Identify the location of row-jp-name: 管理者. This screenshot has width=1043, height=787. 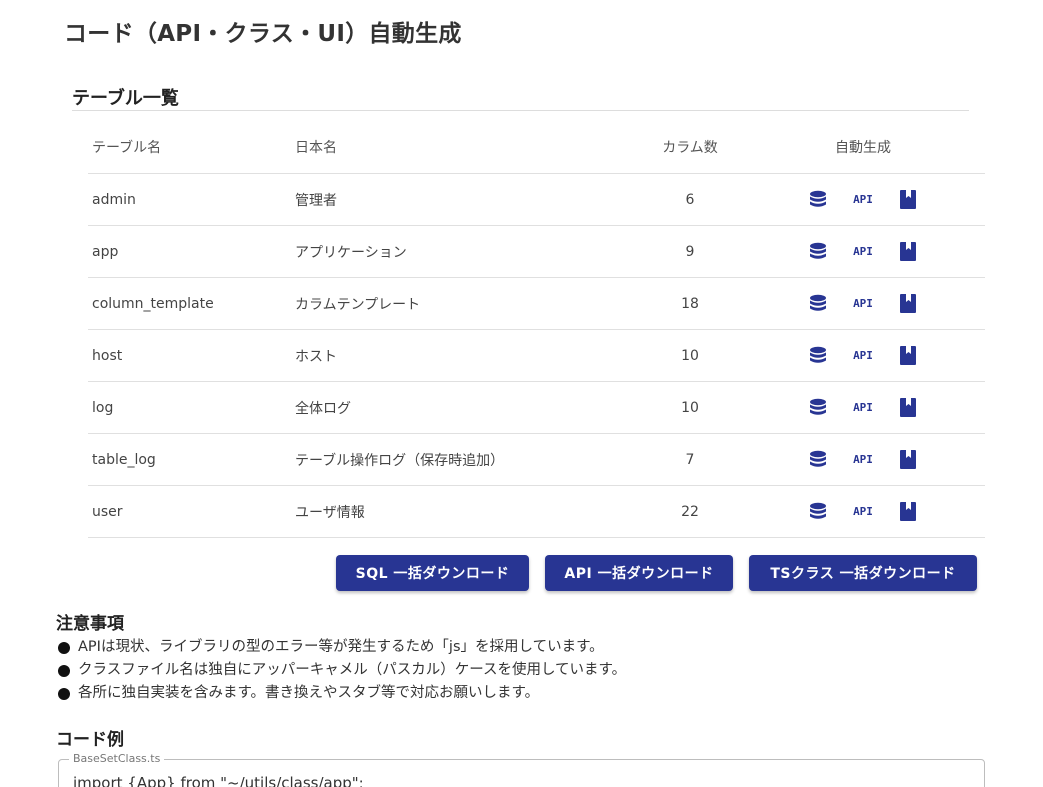
(316, 200).